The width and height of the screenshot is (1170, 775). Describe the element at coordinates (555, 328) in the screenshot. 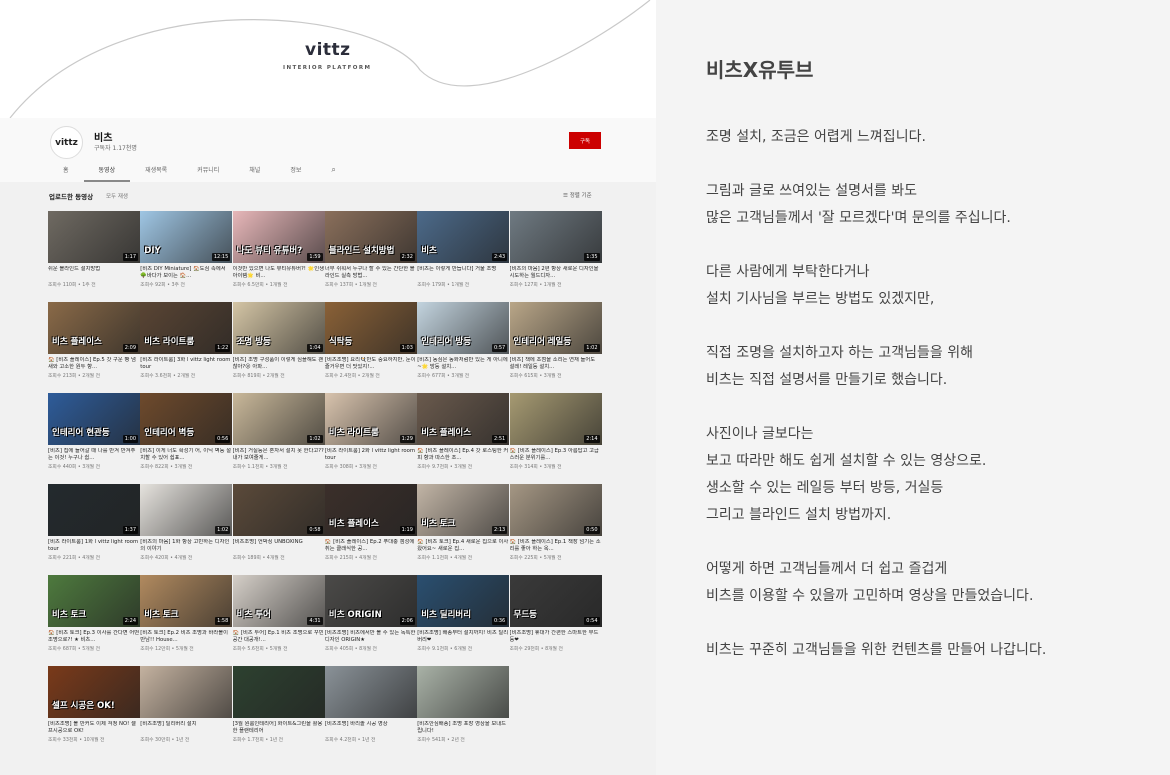

I see `video-thumbnail: 인테리어 레일등 1:02` at that location.